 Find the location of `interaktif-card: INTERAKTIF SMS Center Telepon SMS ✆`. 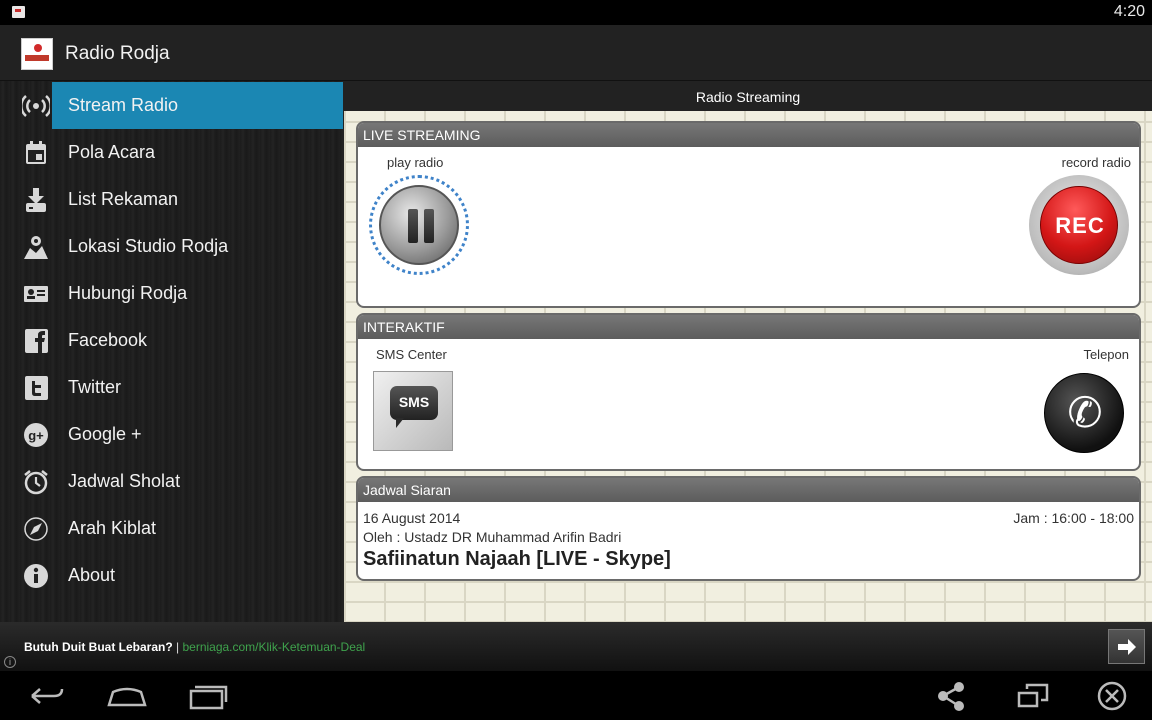

interaktif-card: INTERAKTIF SMS Center Telepon SMS ✆ is located at coordinates (748, 392).